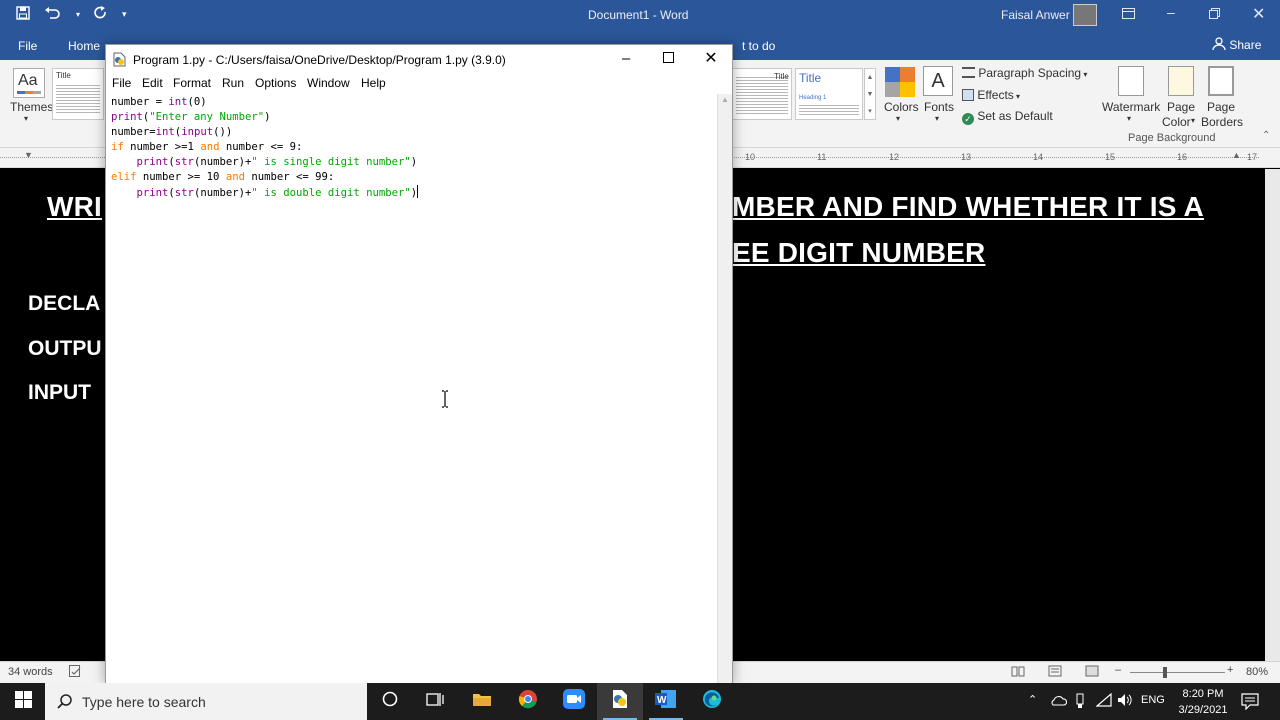 This screenshot has width=1280, height=720. I want to click on colors-button: Colors, so click(901, 107).